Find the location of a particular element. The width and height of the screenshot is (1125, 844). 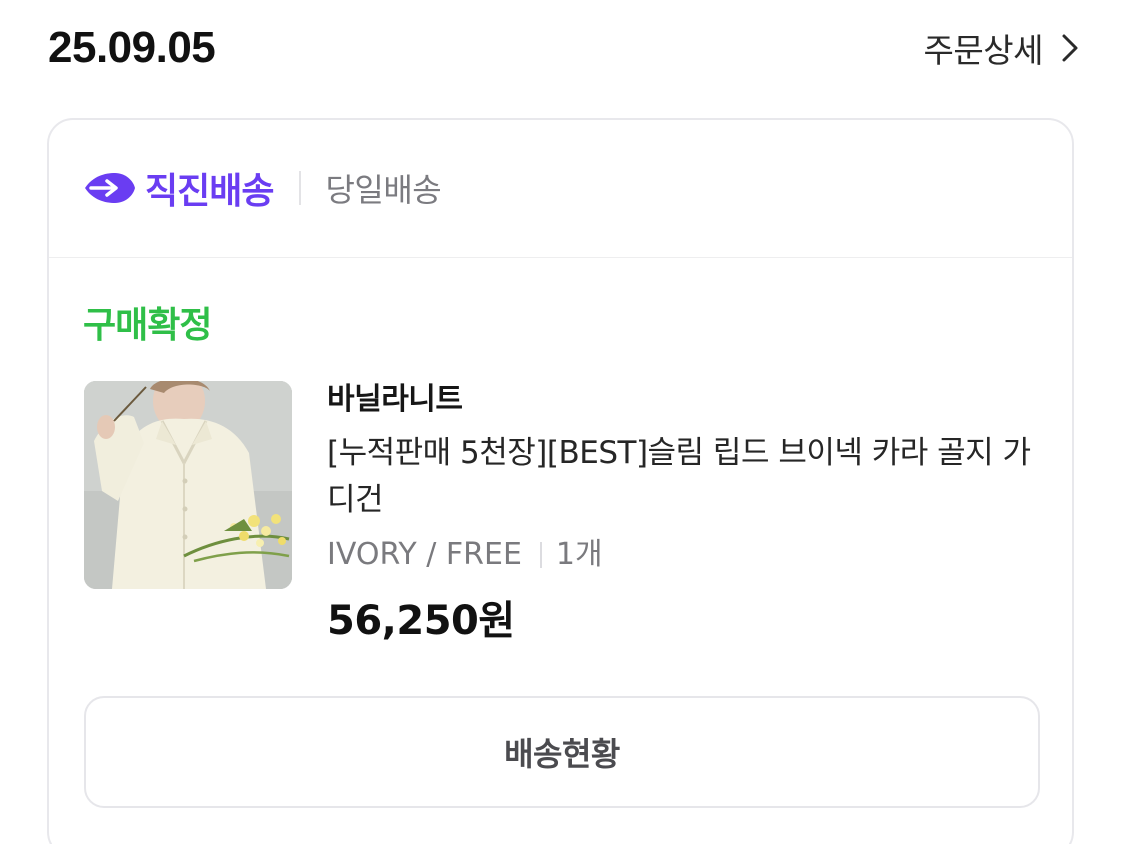

card-divider is located at coordinates (560, 257).